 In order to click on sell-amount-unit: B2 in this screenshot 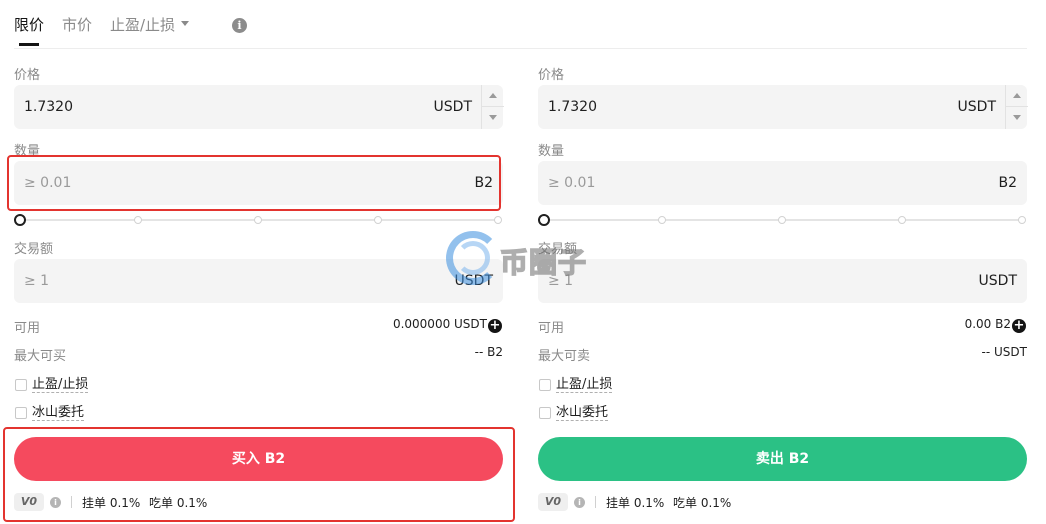, I will do `click(1007, 183)`.